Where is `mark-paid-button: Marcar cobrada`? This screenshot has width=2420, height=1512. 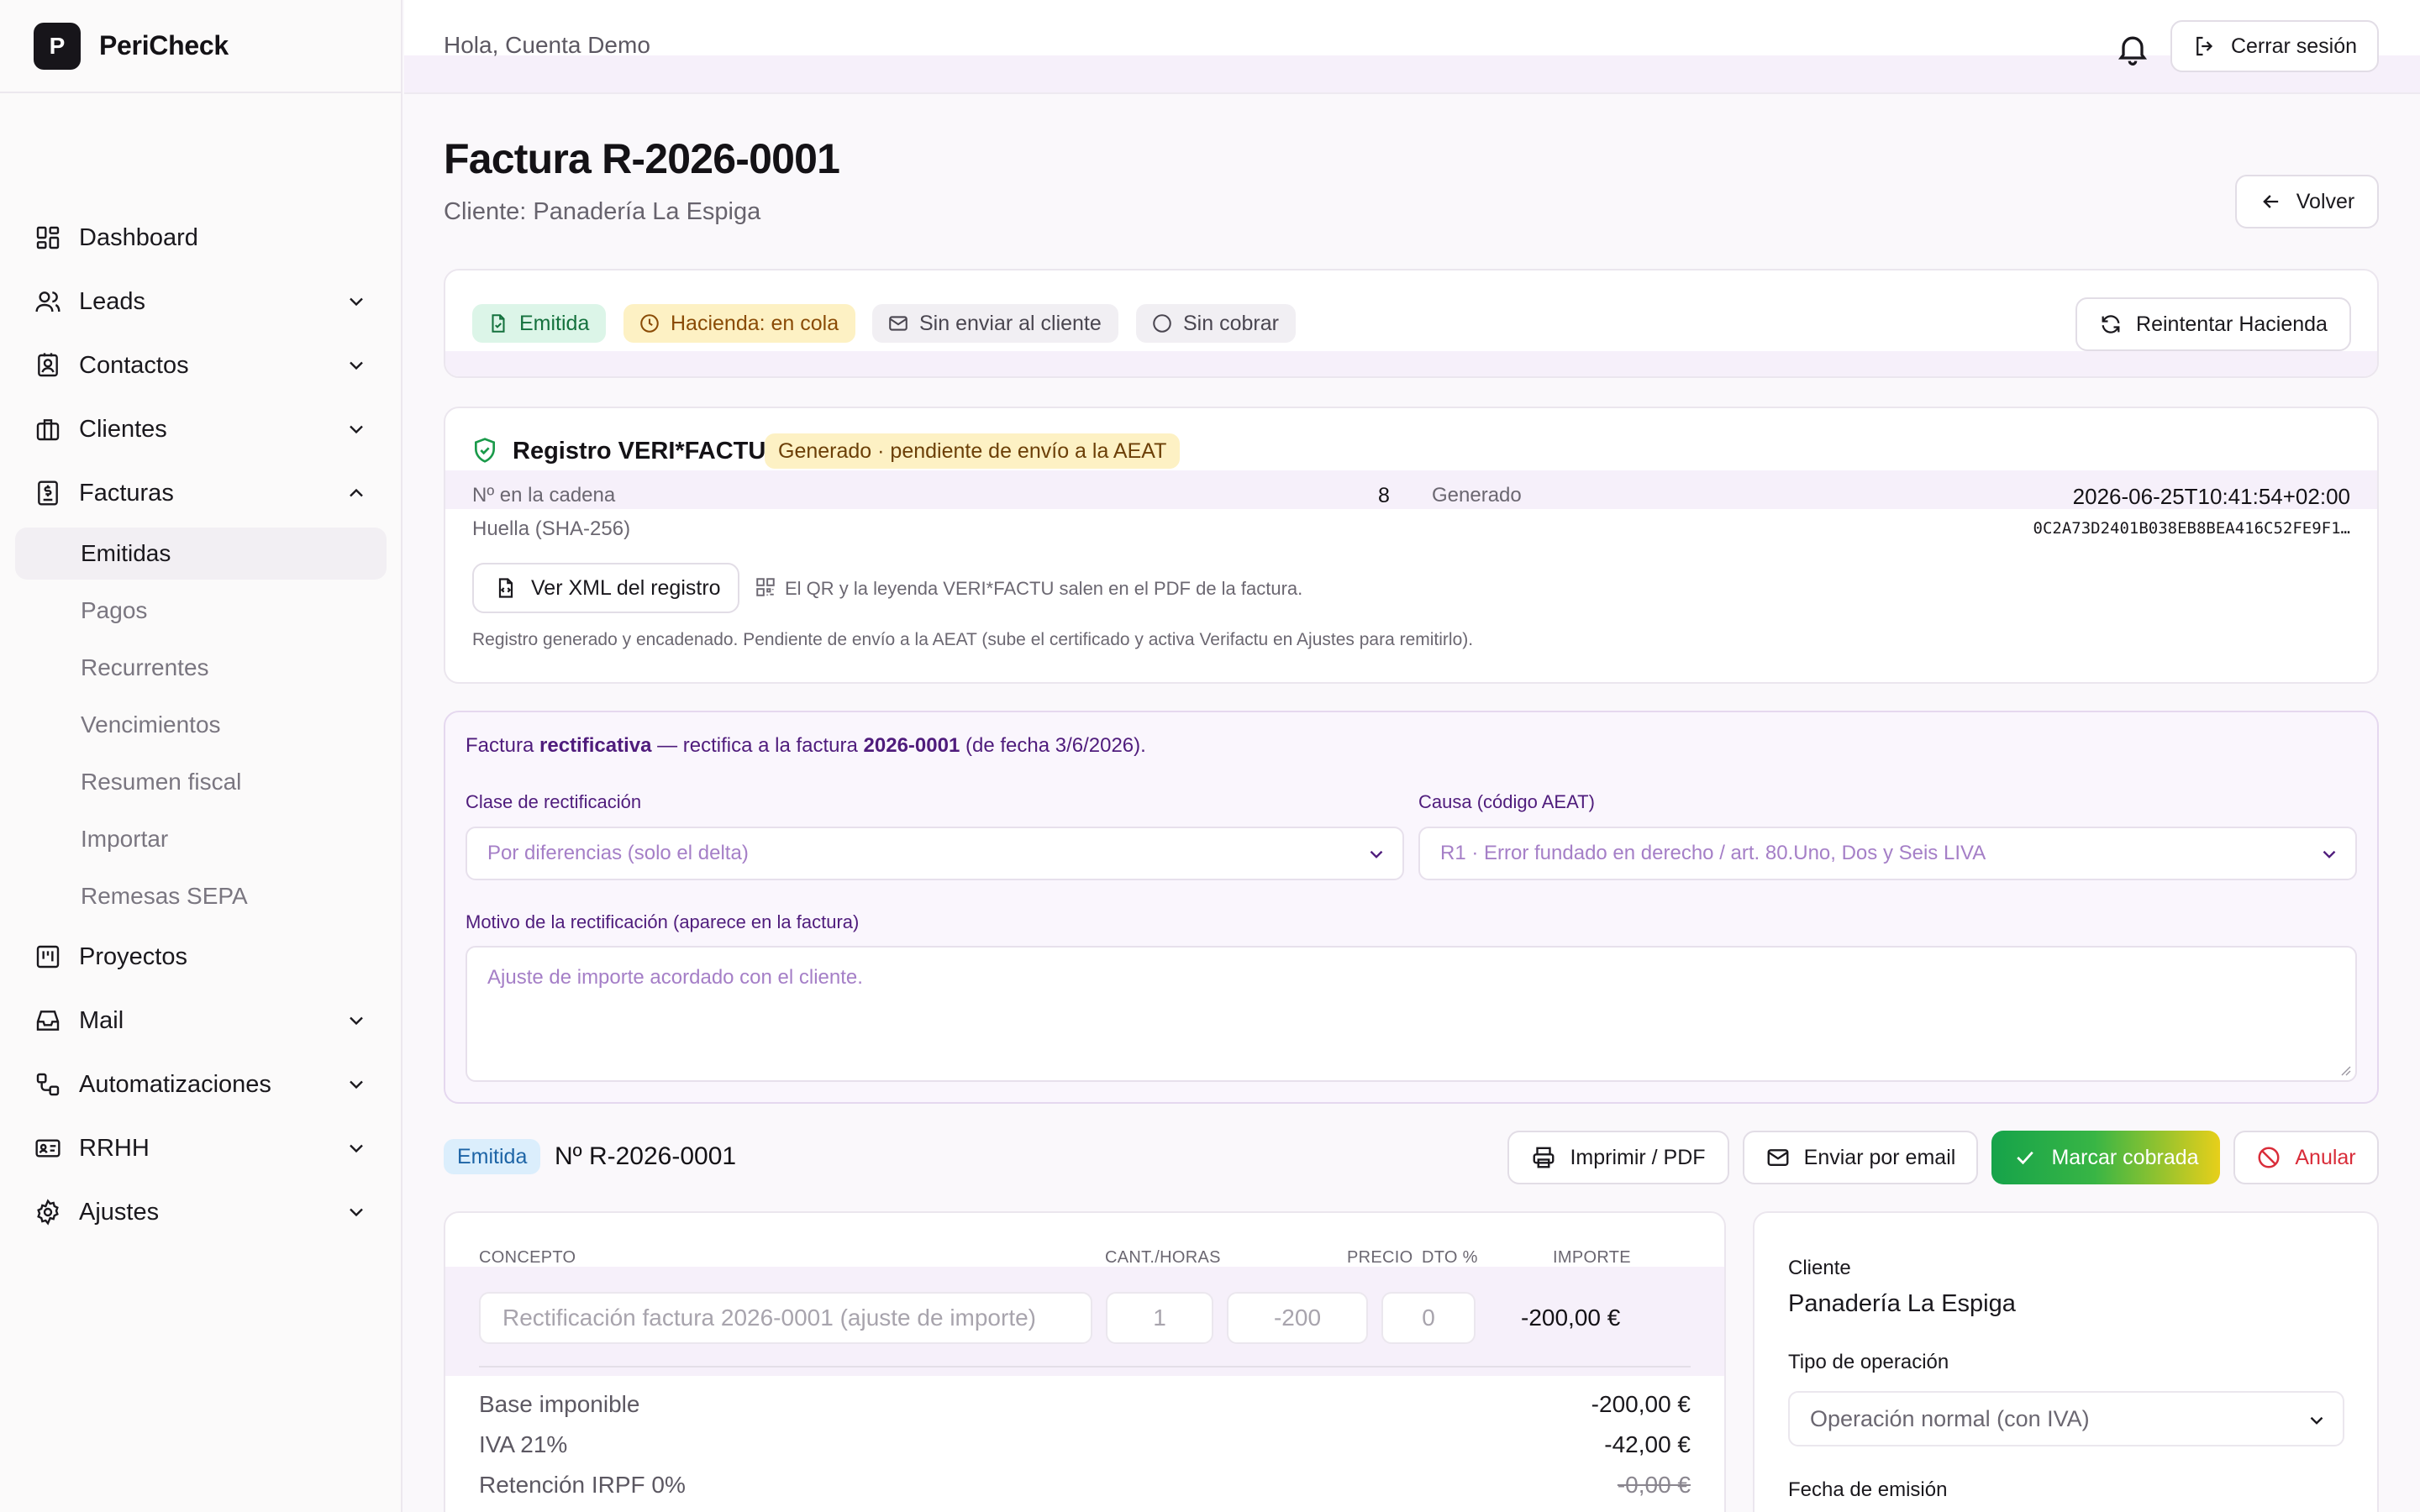
mark-paid-button: Marcar cobrada is located at coordinates (2105, 1157).